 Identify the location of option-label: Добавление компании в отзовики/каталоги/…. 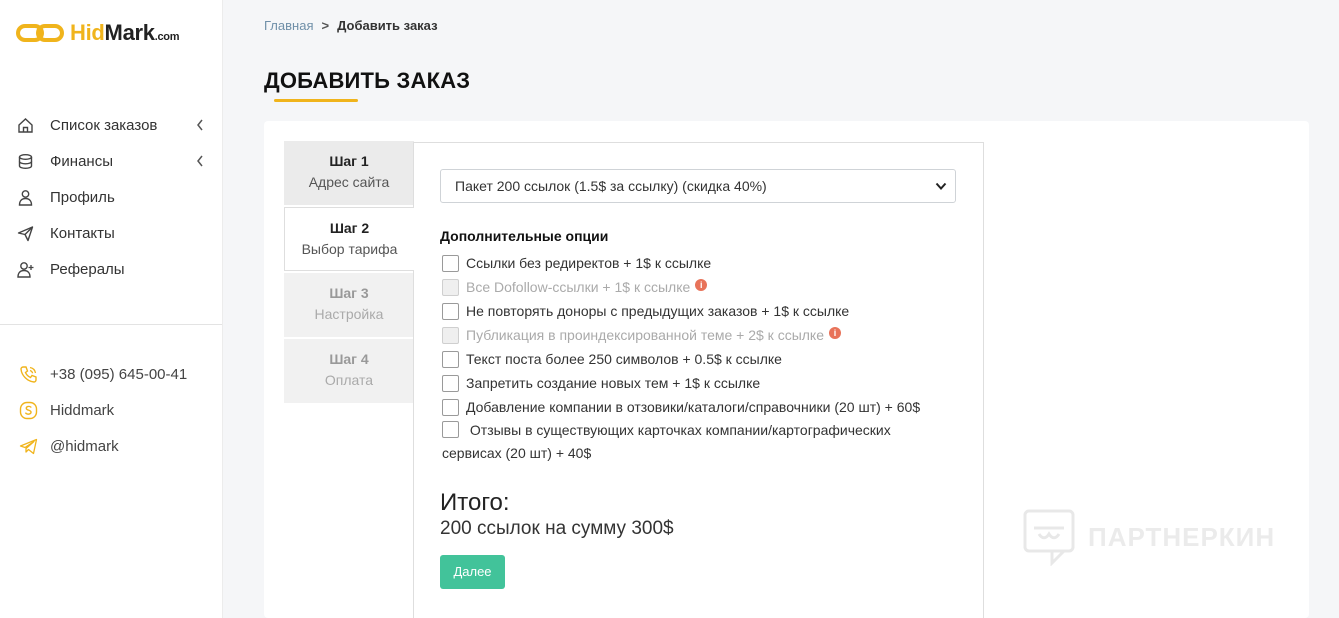
(693, 407).